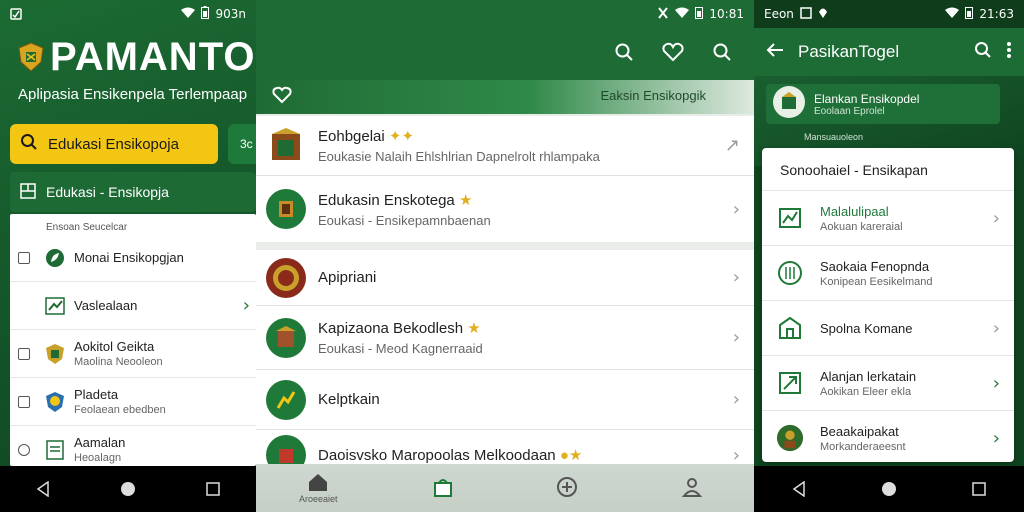 This screenshot has height=512, width=1024. I want to click on tab-library, so click(443, 488).